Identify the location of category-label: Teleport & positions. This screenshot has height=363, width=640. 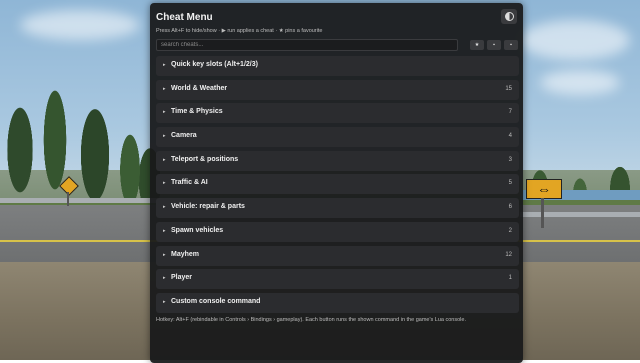
(205, 159).